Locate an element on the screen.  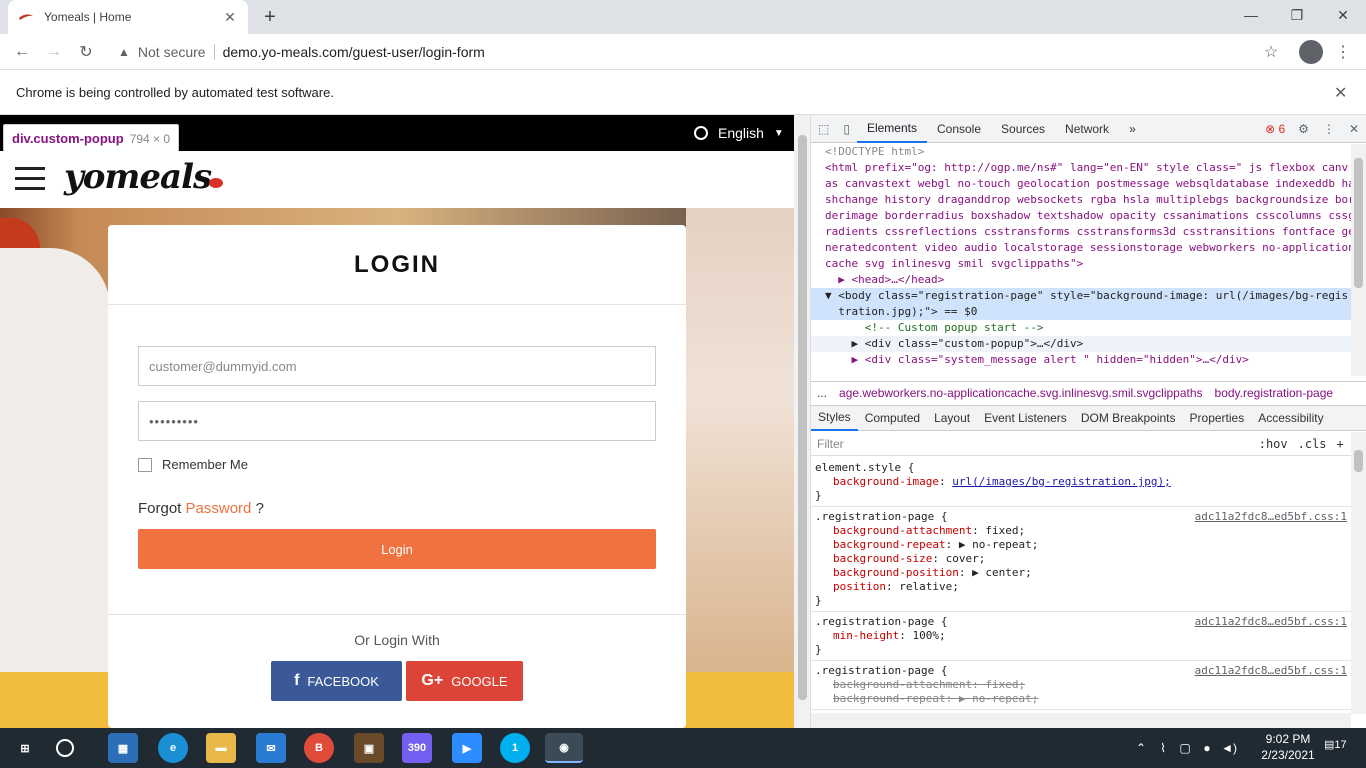
password-field: ••••••••• is located at coordinates (397, 421).